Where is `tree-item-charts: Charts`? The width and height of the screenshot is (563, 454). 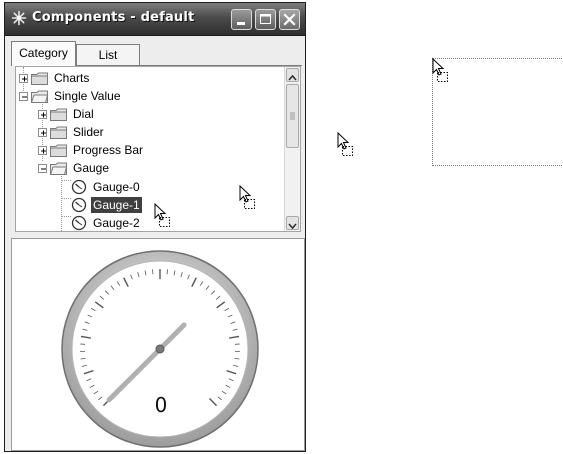 tree-item-charts: Charts is located at coordinates (55, 78).